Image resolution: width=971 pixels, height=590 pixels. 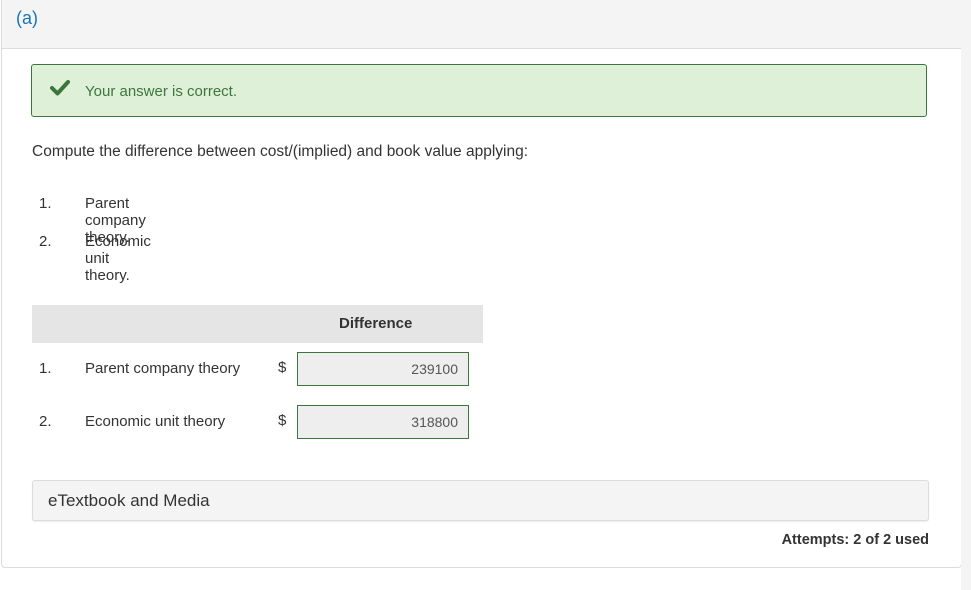 I want to click on etextbook-media-button: eTextbook and Media, so click(x=480, y=500).